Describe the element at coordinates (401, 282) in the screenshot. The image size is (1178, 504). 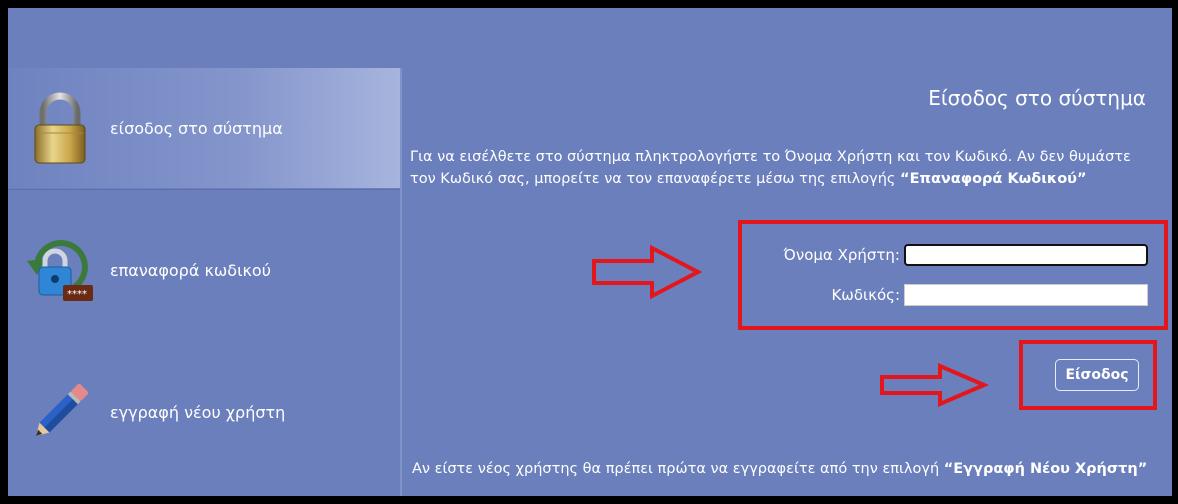
I see `sidebar-edge` at that location.